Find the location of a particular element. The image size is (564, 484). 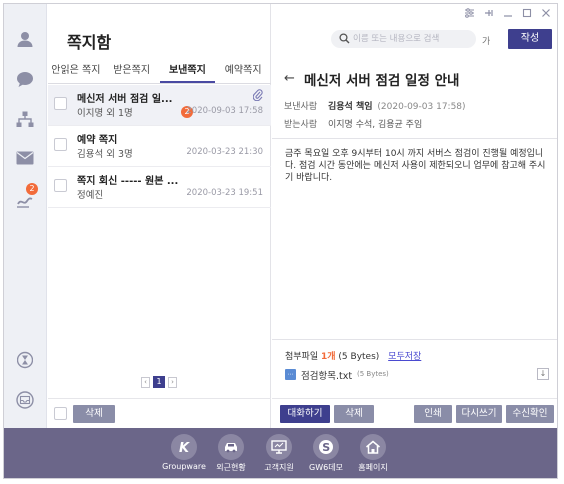

attachment-header: 첨부파일 1개 (5 Bytes) 모두저장 is located at coordinates (353, 355).